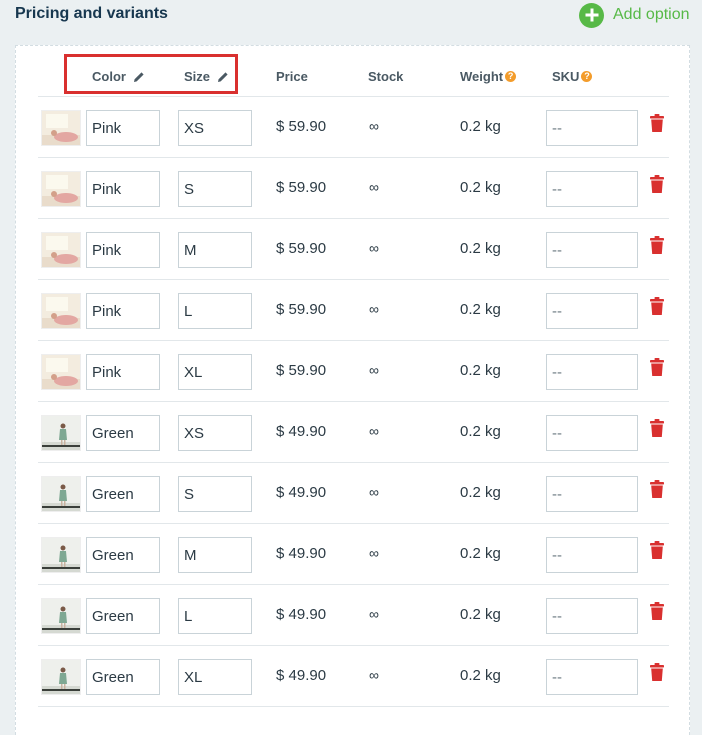 Image resolution: width=702 pixels, height=735 pixels. What do you see at coordinates (91, 13) in the screenshot?
I see `section-title: Pricing and variants` at bounding box center [91, 13].